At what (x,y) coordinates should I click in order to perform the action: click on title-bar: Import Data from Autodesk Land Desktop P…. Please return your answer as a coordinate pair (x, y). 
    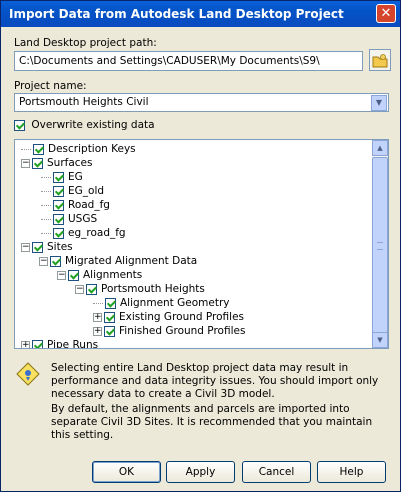
    Looking at the image, I should click on (200, 14).